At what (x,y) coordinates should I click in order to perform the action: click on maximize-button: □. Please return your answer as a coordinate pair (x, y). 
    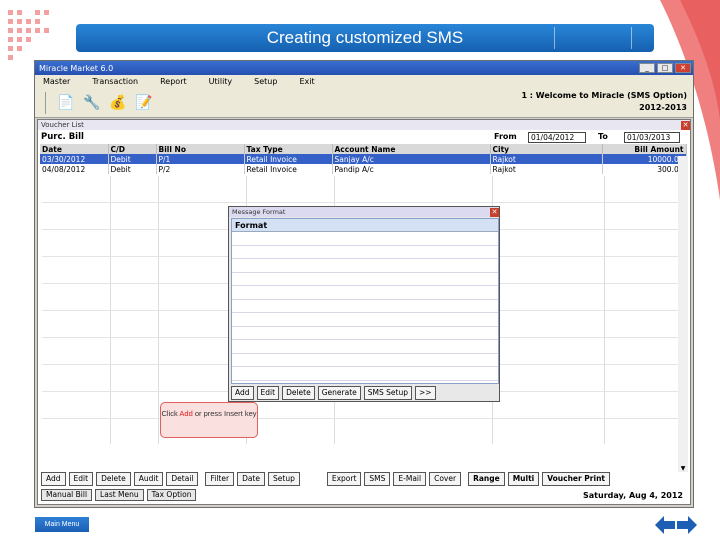
    Looking at the image, I should click on (665, 68).